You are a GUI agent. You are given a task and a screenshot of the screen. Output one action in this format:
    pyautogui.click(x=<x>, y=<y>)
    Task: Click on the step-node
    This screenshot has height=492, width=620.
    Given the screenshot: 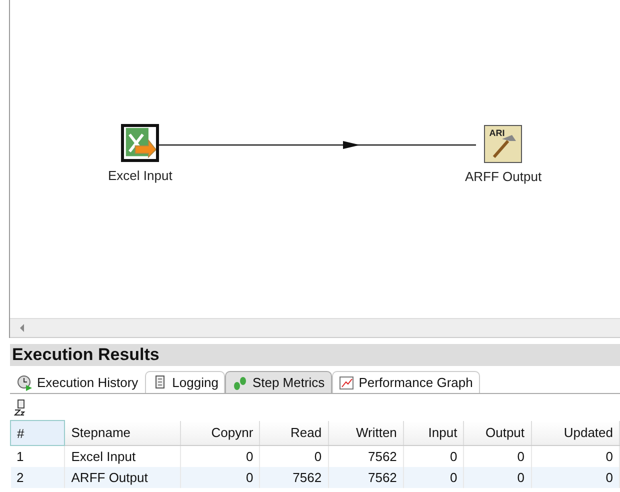 What is the action you would take?
    pyautogui.click(x=140, y=143)
    